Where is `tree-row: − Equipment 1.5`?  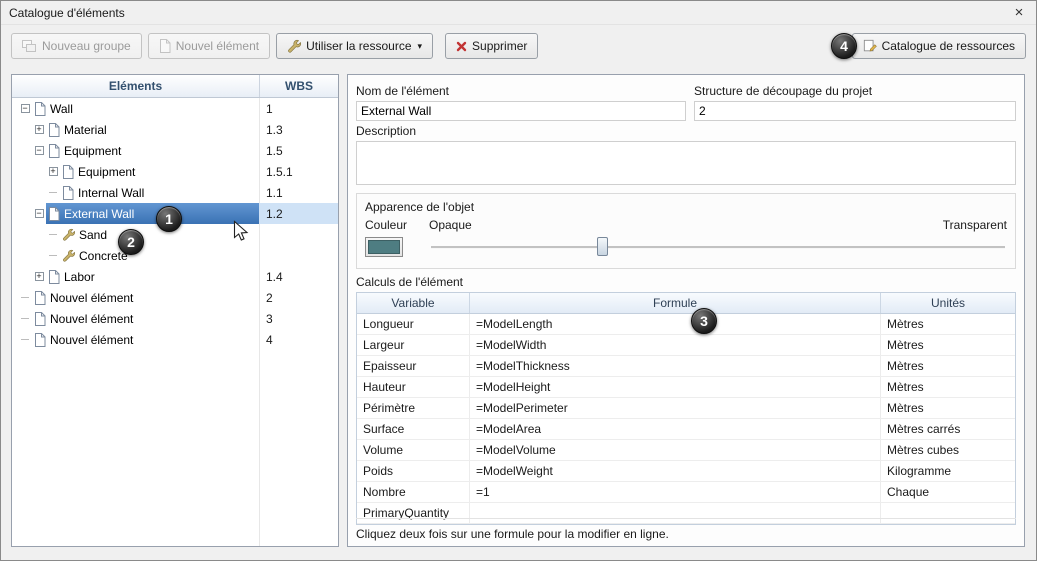
tree-row: − Equipment 1.5 is located at coordinates (175, 150).